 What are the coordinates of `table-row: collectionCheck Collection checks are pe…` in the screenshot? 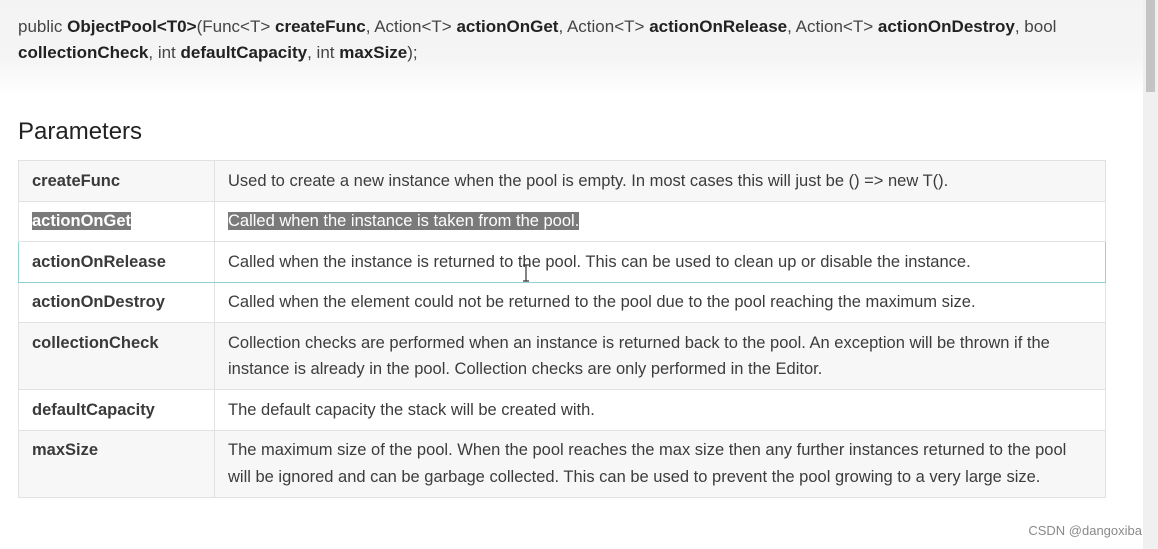 It's located at (562, 356).